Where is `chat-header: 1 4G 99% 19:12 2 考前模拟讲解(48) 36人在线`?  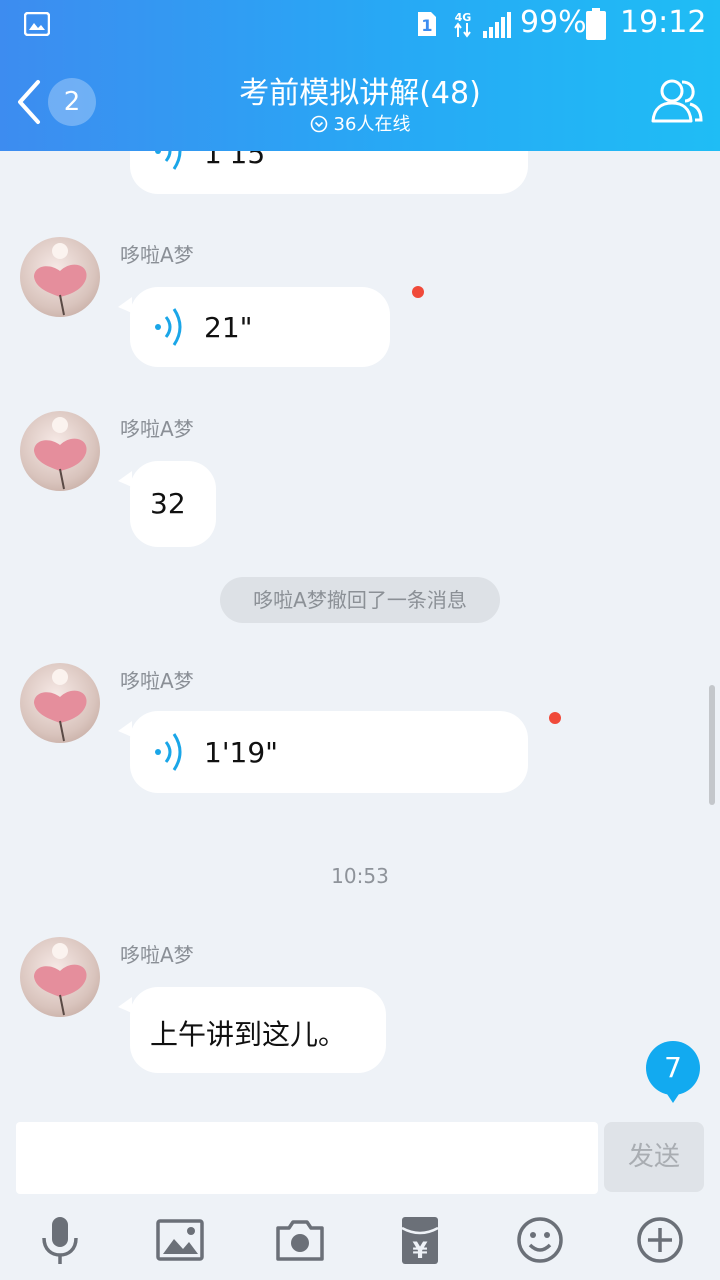
chat-header: 1 4G 99% 19:12 2 考前模拟讲解(48) 36人在线 is located at coordinates (360, 75).